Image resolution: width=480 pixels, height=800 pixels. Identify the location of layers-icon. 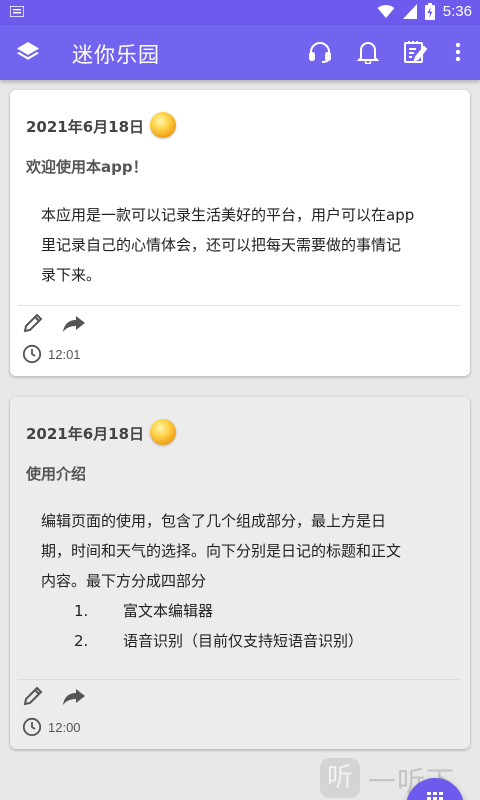
(28, 51).